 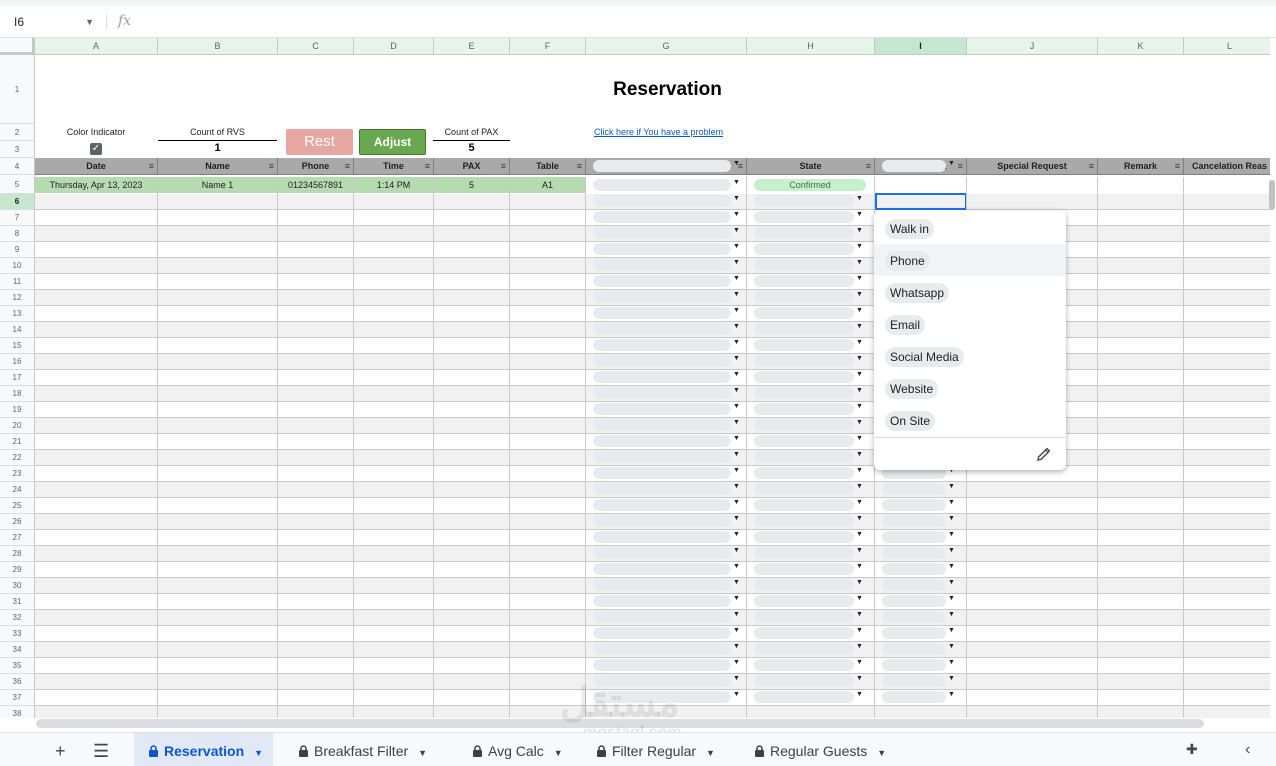 I want to click on name-box: I6 ▼, so click(x=54, y=22).